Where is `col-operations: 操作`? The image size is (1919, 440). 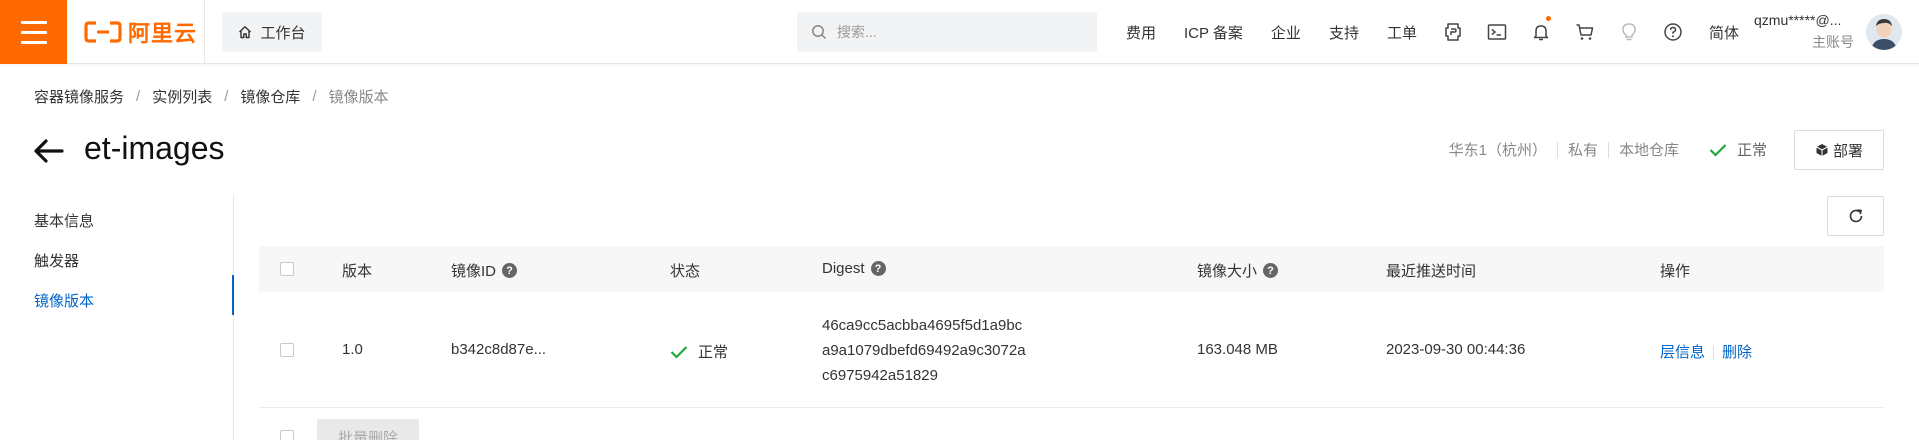 col-operations: 操作 is located at coordinates (1675, 271).